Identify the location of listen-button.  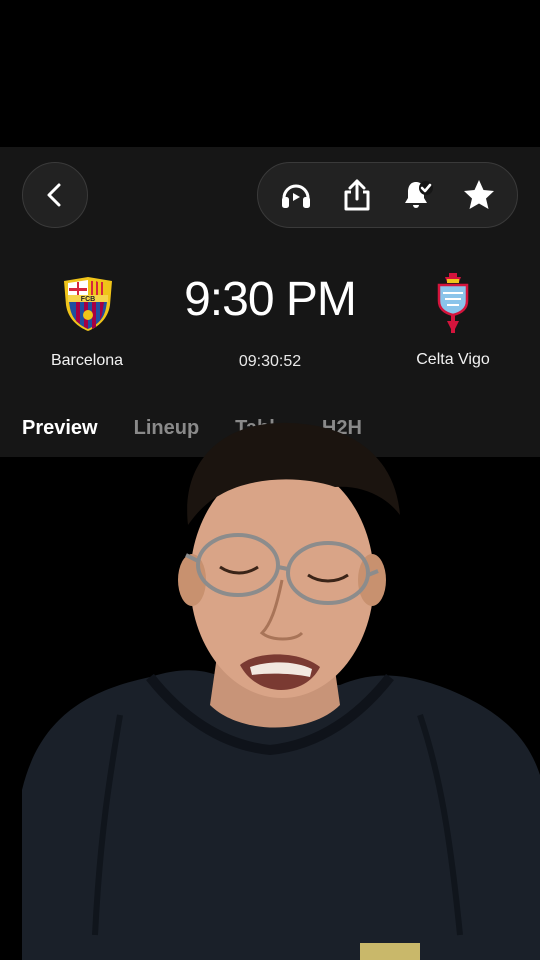
(296, 195).